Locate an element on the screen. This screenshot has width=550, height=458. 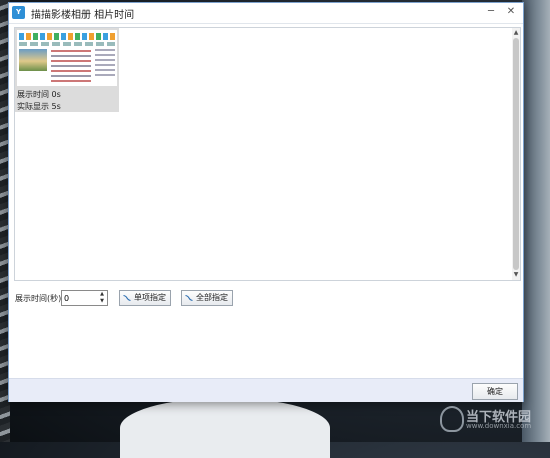
scroll-thumb is located at coordinates (516, 154).